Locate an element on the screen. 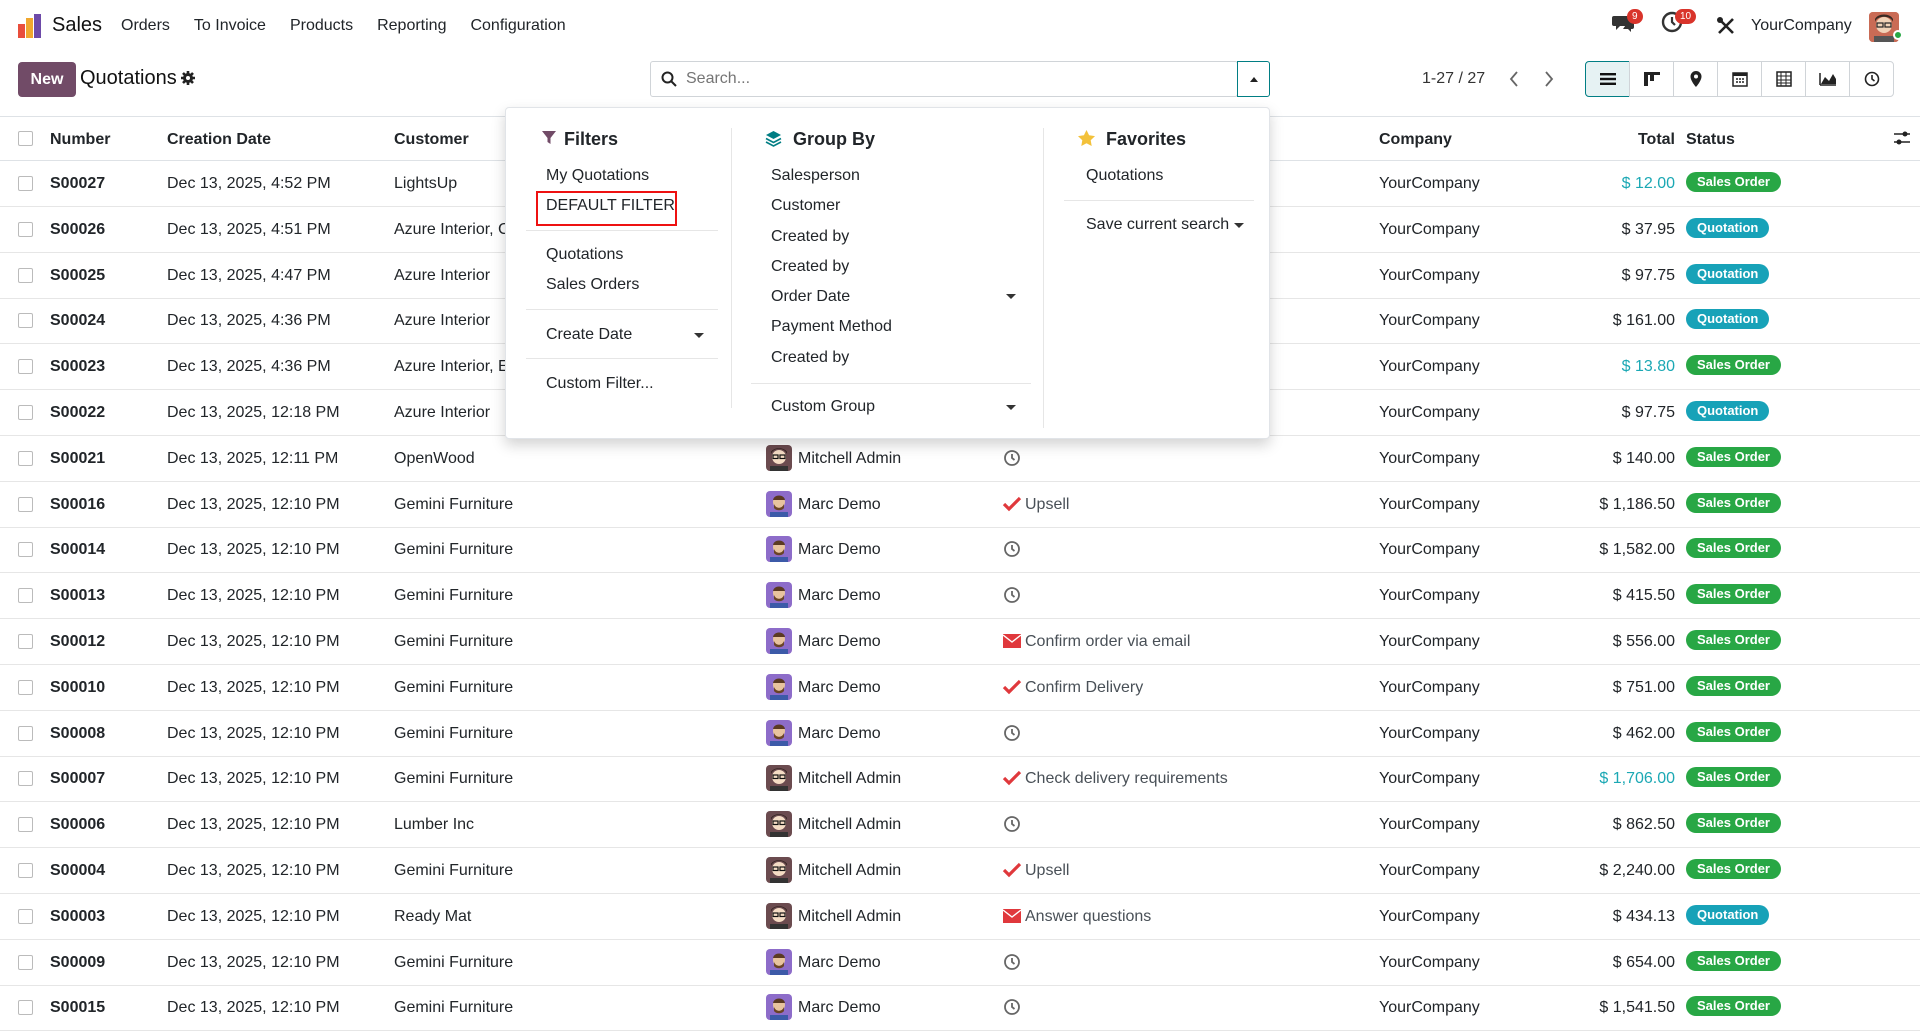  filter-sales-orders: Sales Orders is located at coordinates (592, 285).